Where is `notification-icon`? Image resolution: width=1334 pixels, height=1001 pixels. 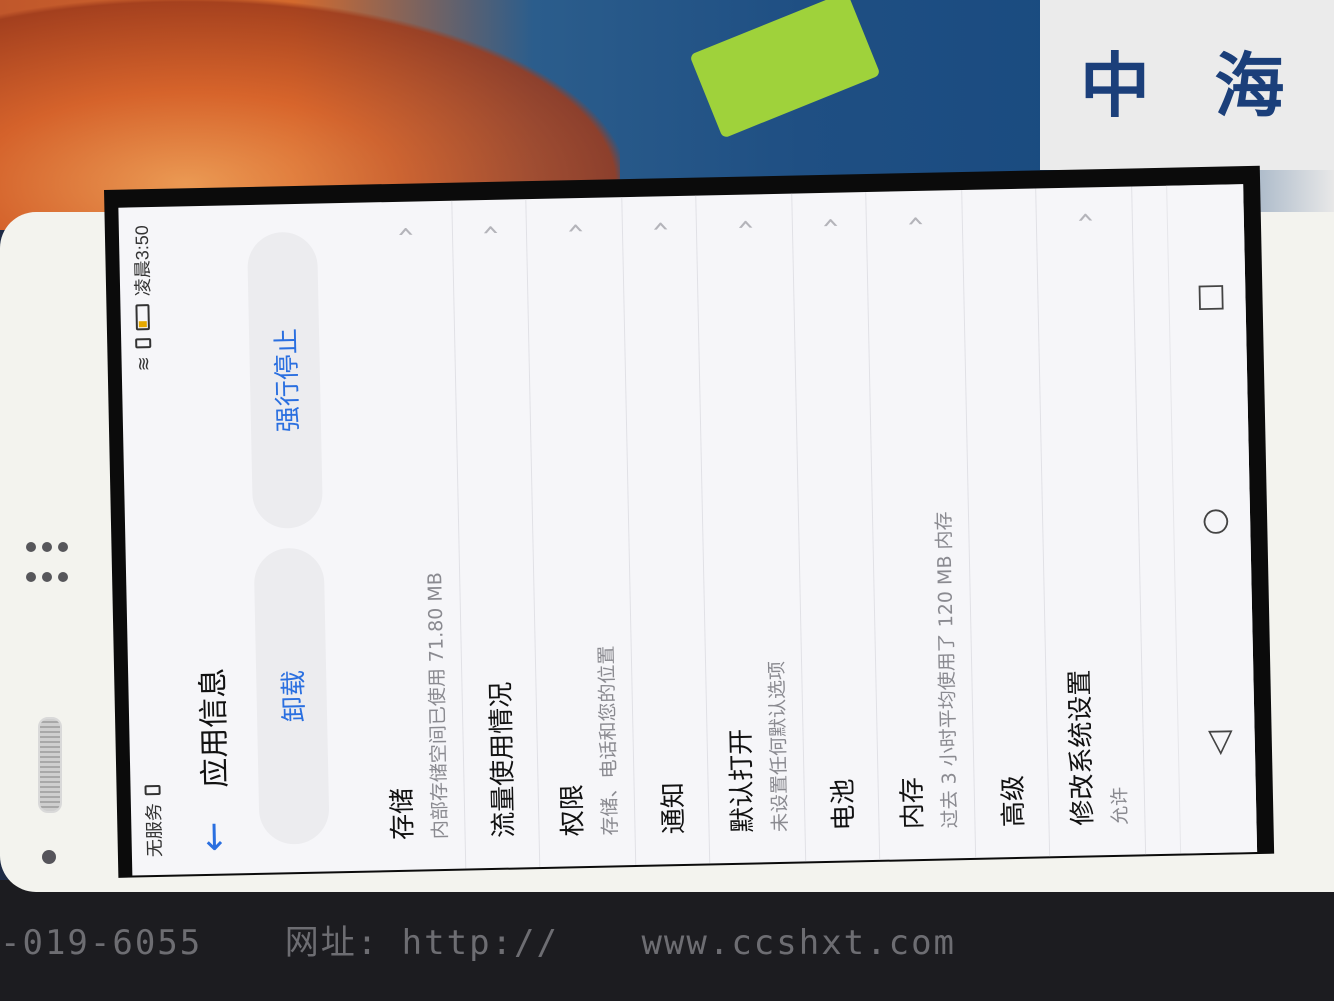
notification-icon is located at coordinates (143, 343).